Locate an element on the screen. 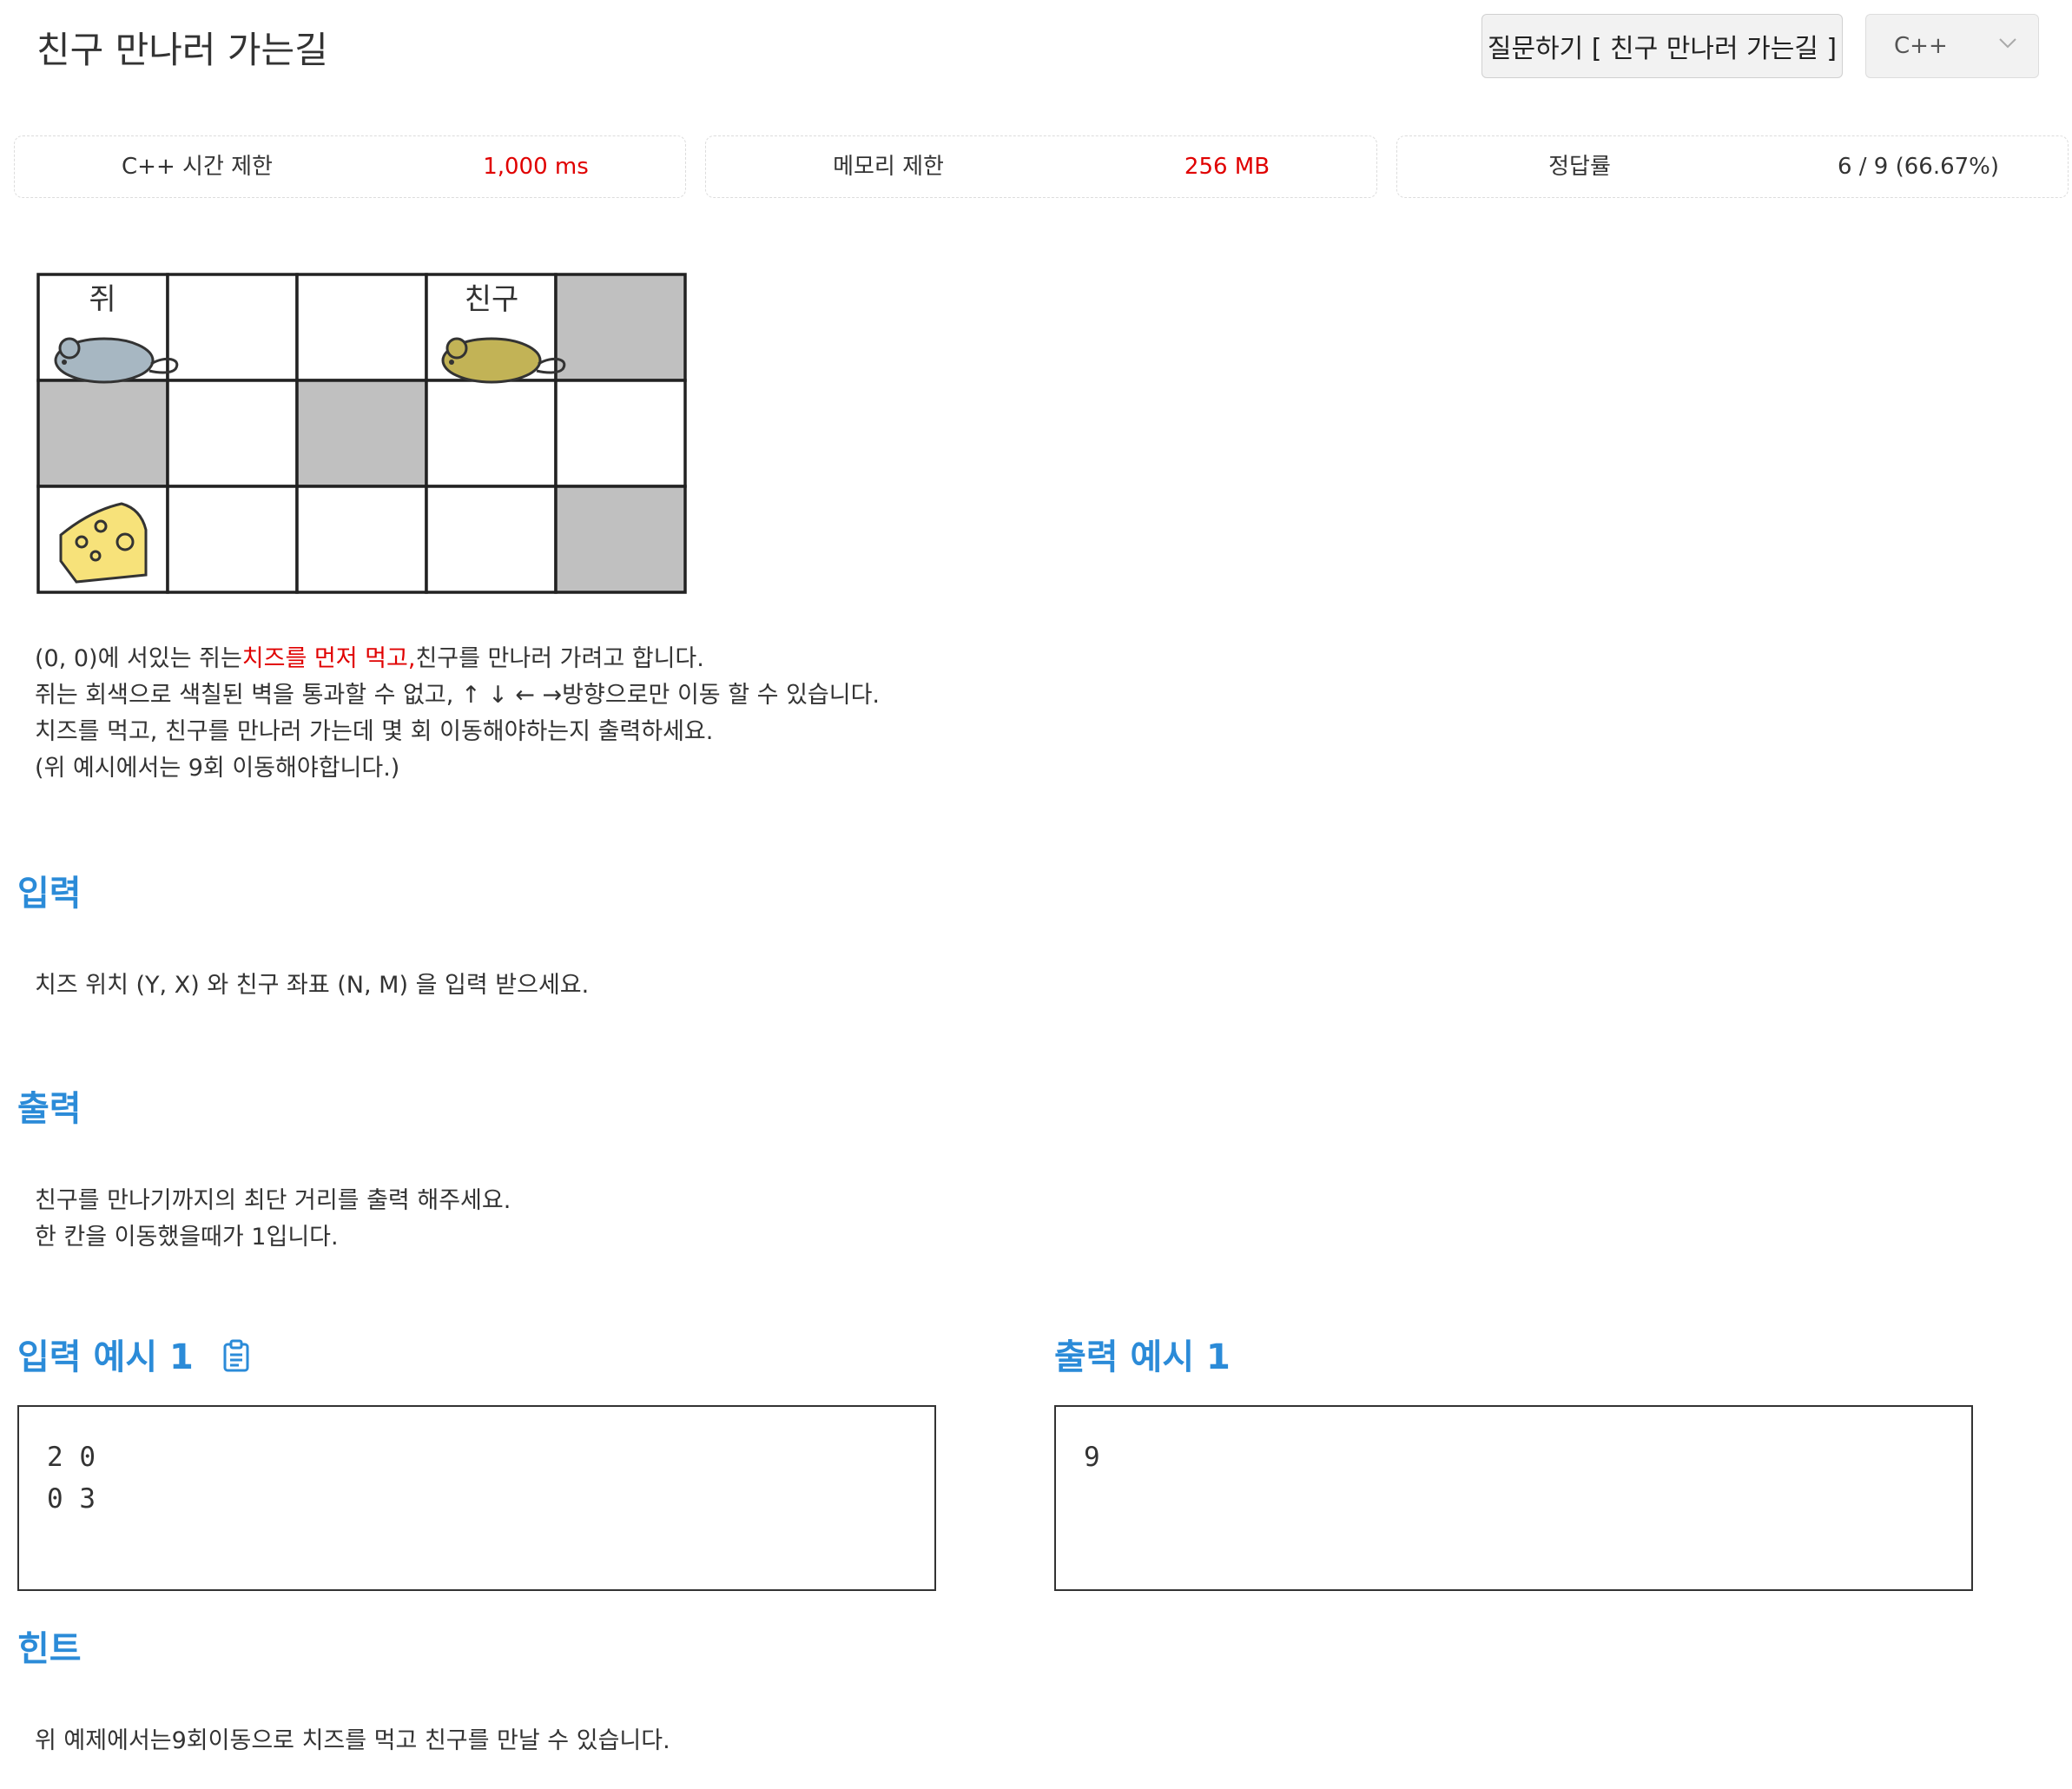 The height and width of the screenshot is (1789, 2072). friend-label: 친구 is located at coordinates (492, 299).